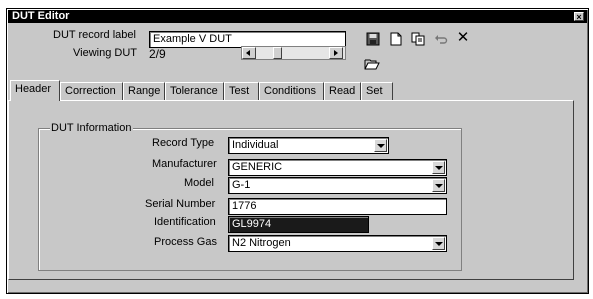  I want to click on process-gas-dropdown-button, so click(438, 243).